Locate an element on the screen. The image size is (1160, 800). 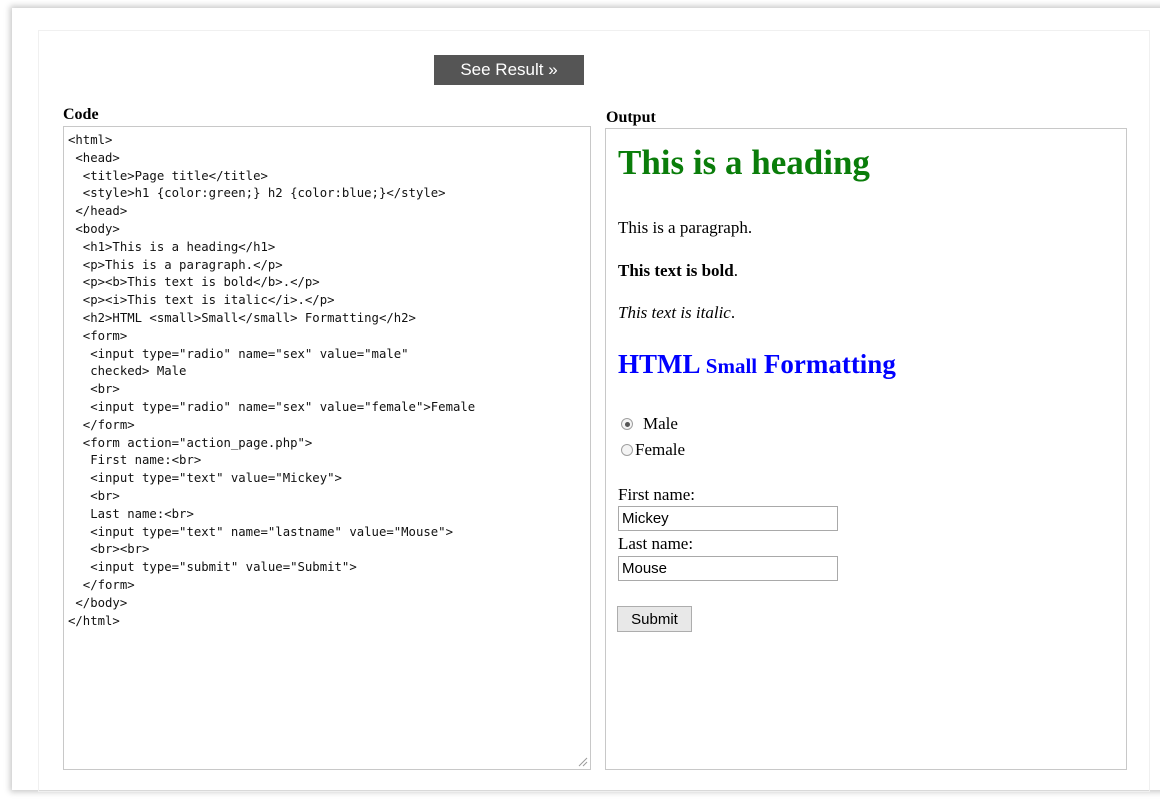
code-line: </body> is located at coordinates (98, 602).